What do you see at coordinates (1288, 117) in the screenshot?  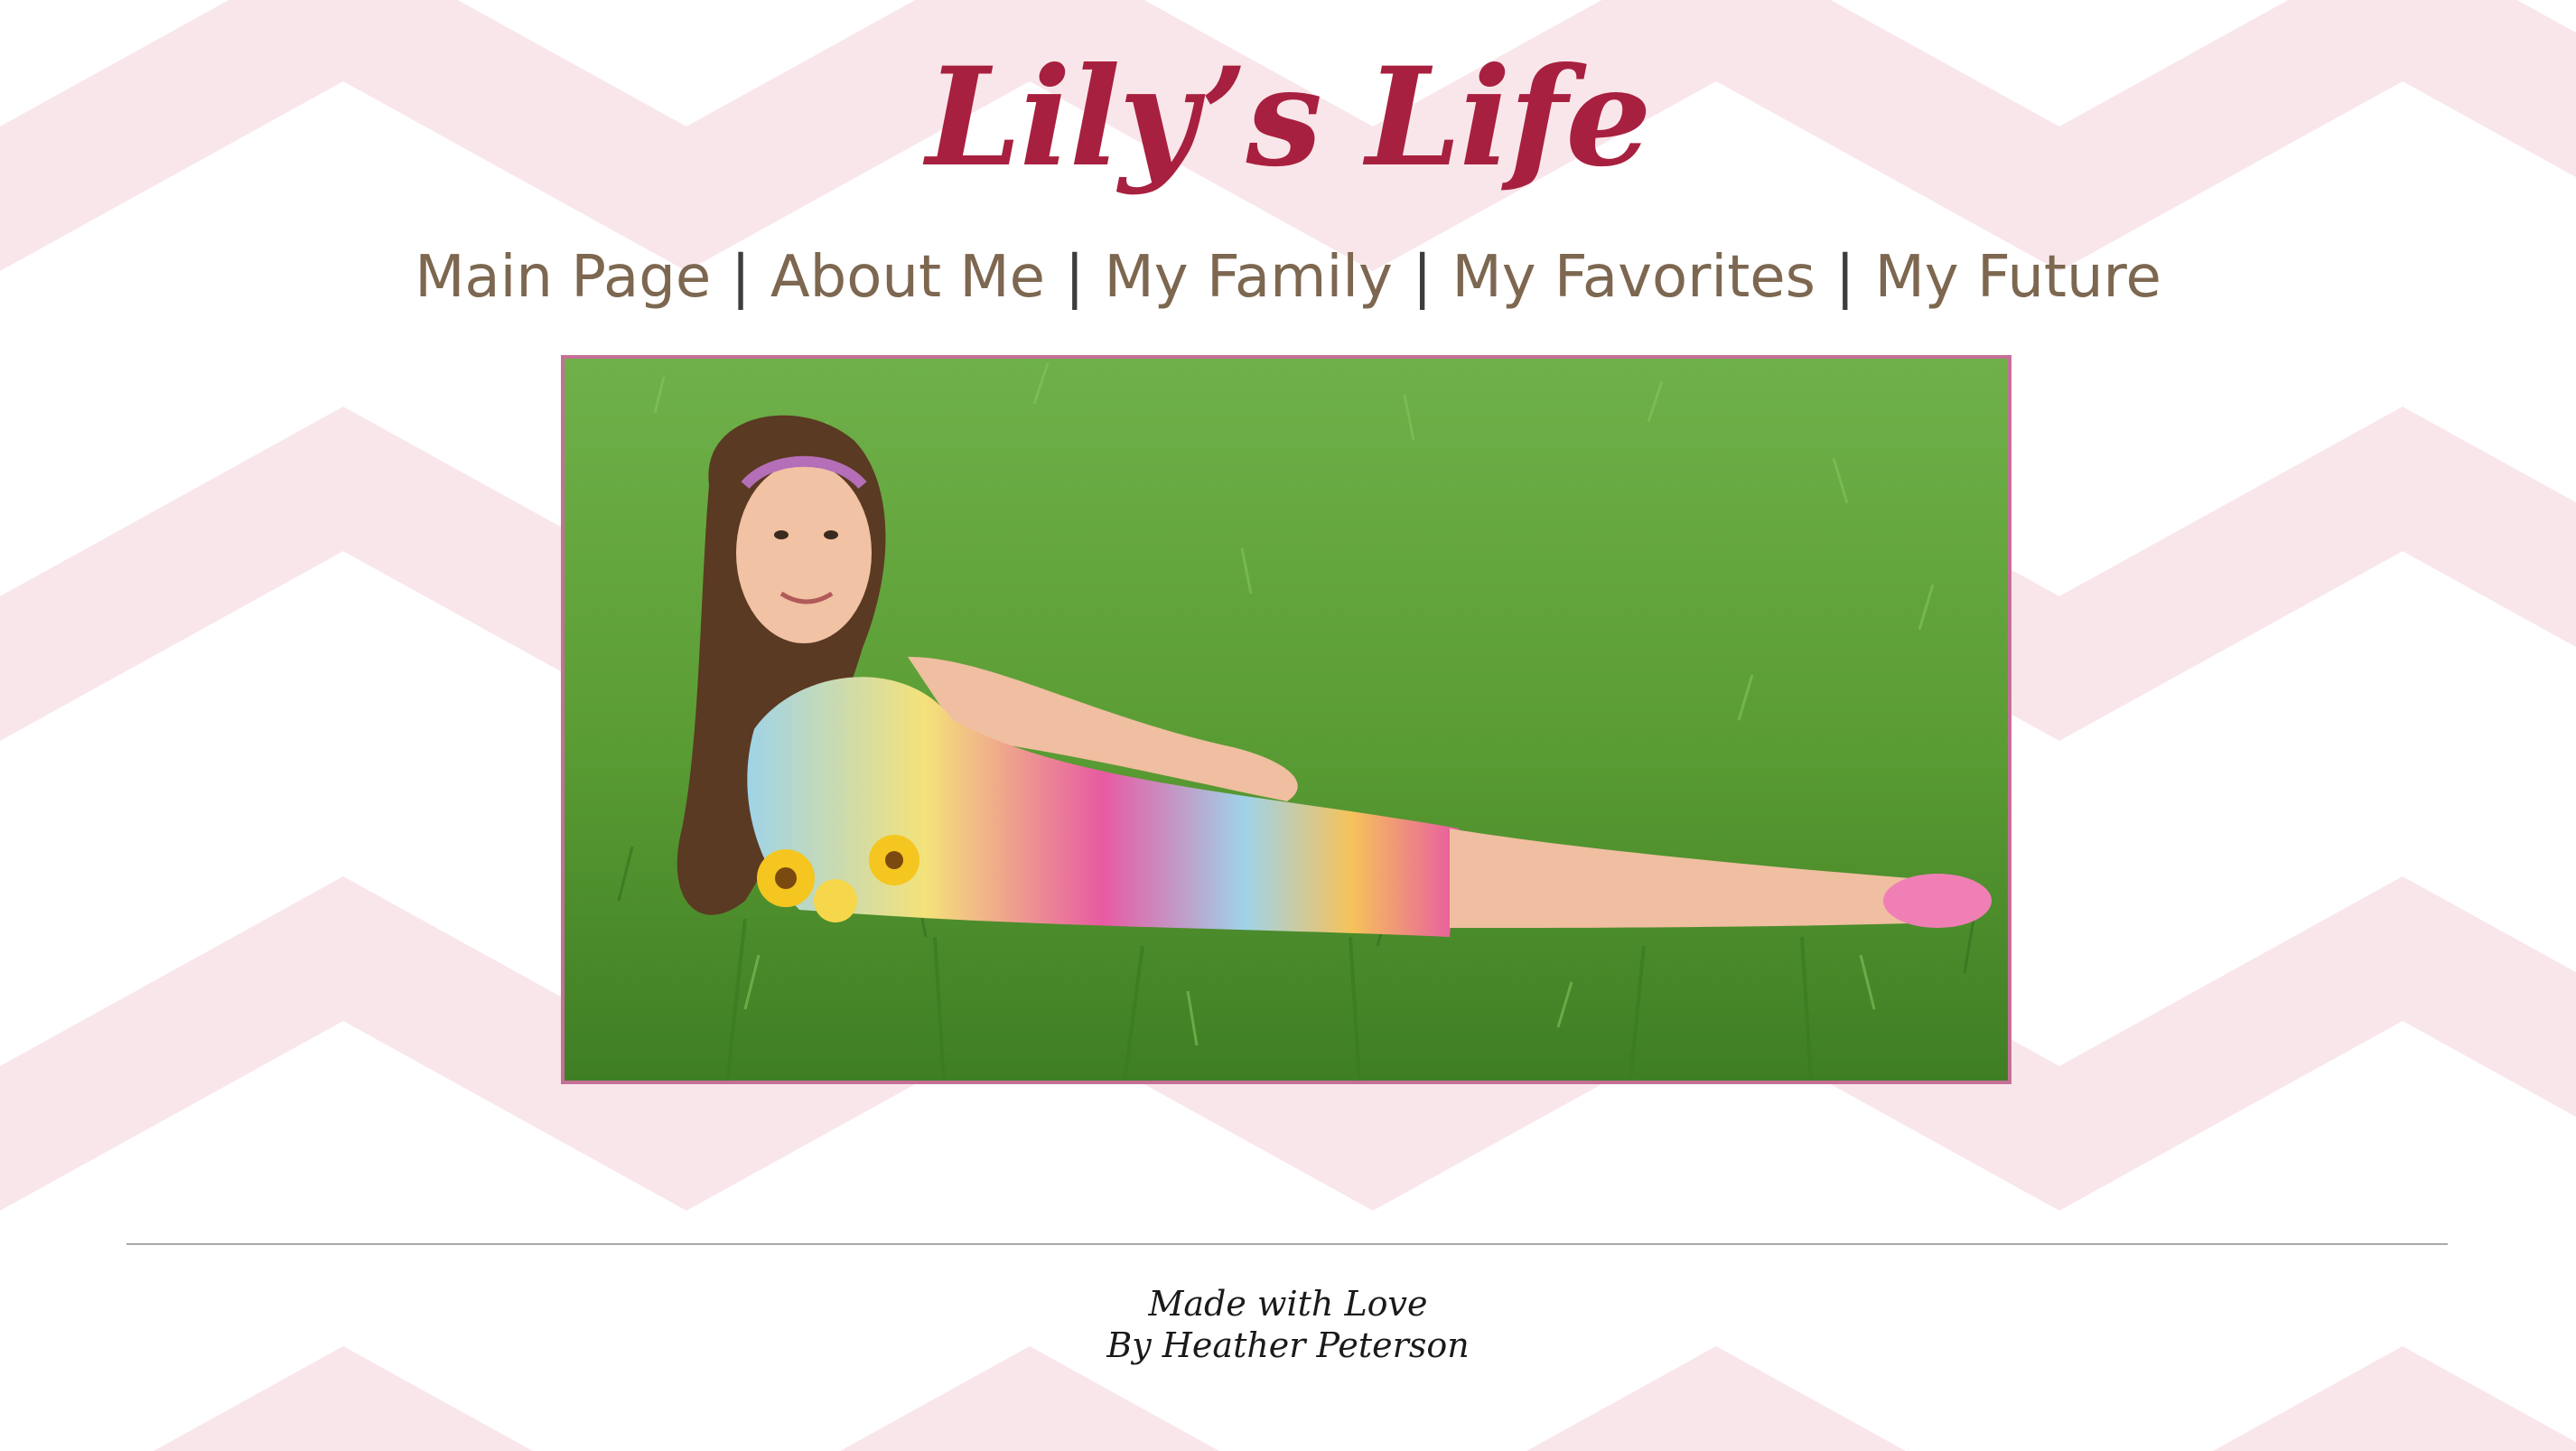 I see `site-title: Lily’s Life` at bounding box center [1288, 117].